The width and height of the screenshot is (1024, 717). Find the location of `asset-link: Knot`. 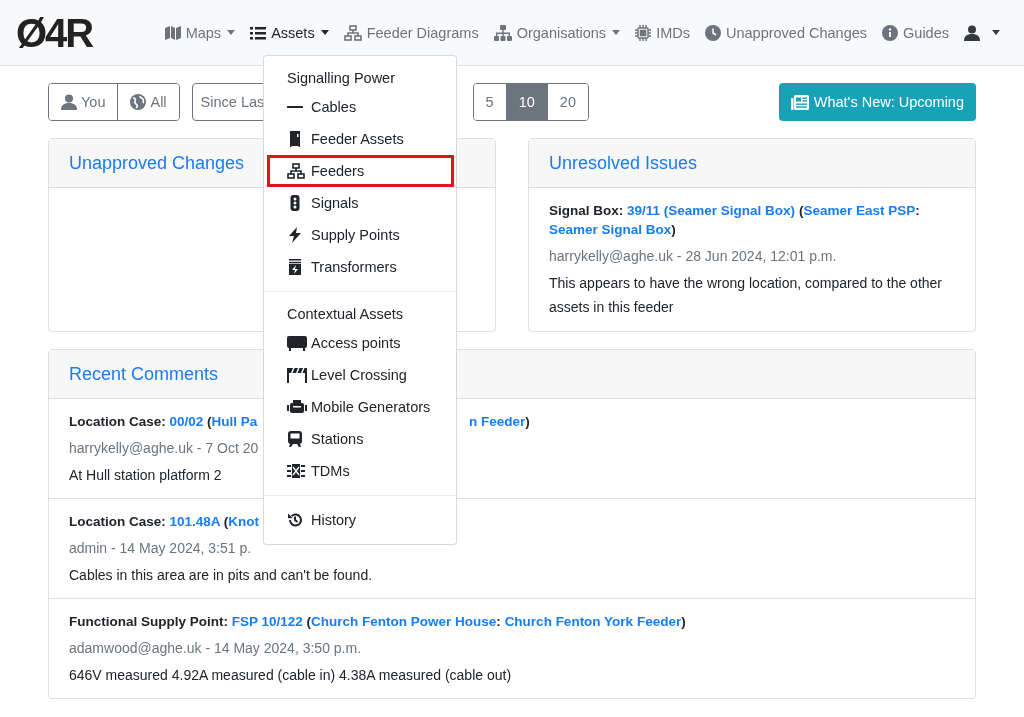

asset-link: Knot is located at coordinates (244, 521).